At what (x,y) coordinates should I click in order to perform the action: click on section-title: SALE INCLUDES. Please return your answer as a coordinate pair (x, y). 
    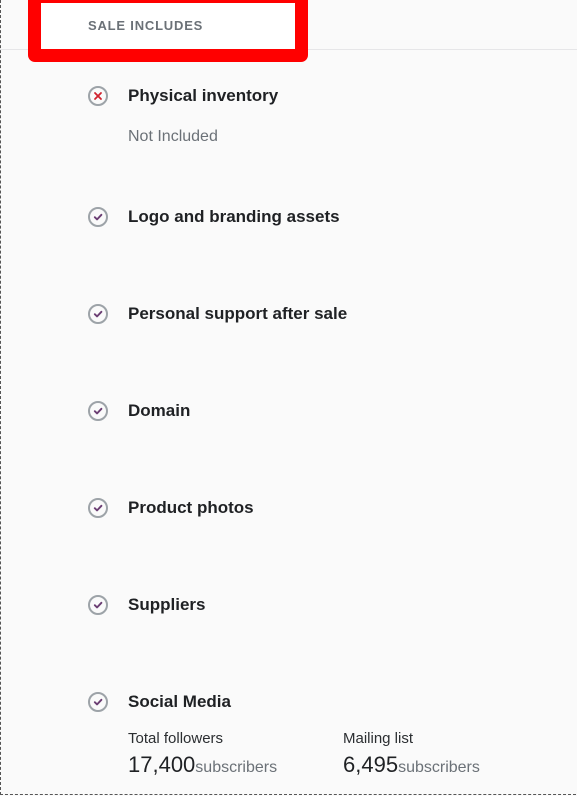
    Looking at the image, I should click on (146, 25).